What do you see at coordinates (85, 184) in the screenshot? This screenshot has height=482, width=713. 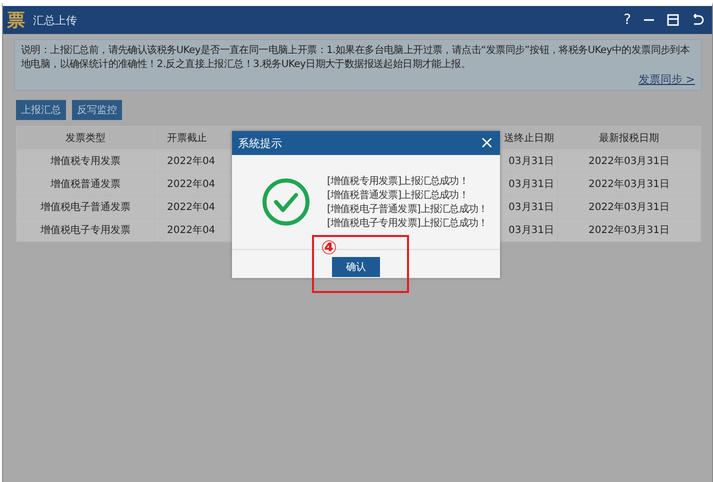 I see `table-cell: 增值税普通发票` at bounding box center [85, 184].